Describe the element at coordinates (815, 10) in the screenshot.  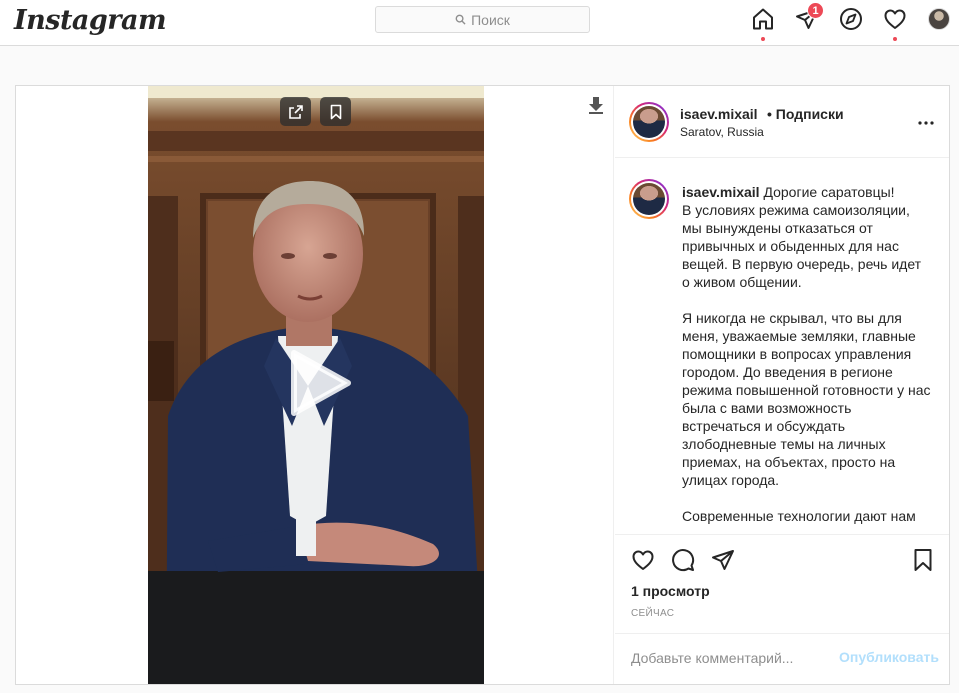
I see `notification-badge: 1` at that location.